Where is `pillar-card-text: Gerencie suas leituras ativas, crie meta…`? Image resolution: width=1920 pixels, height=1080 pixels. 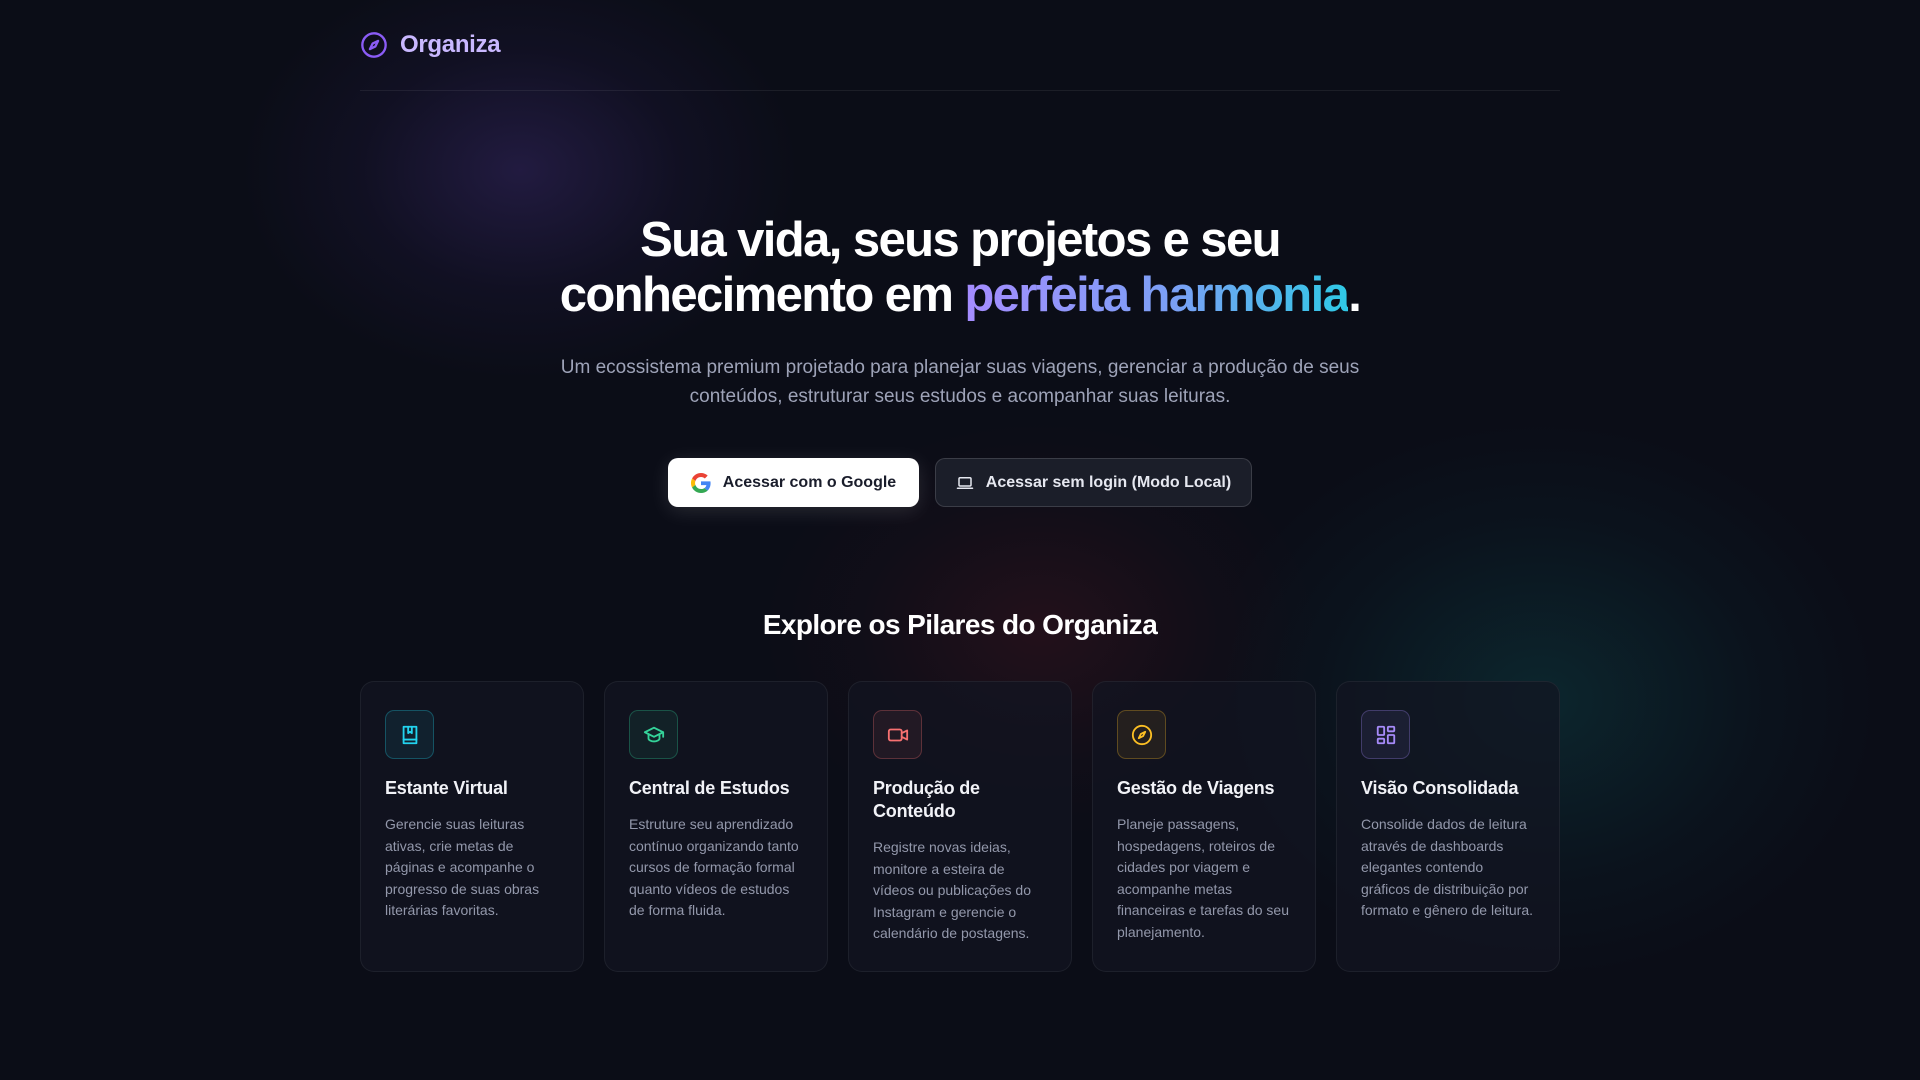 pillar-card-text: Gerencie suas leituras ativas, crie meta… is located at coordinates (462, 867).